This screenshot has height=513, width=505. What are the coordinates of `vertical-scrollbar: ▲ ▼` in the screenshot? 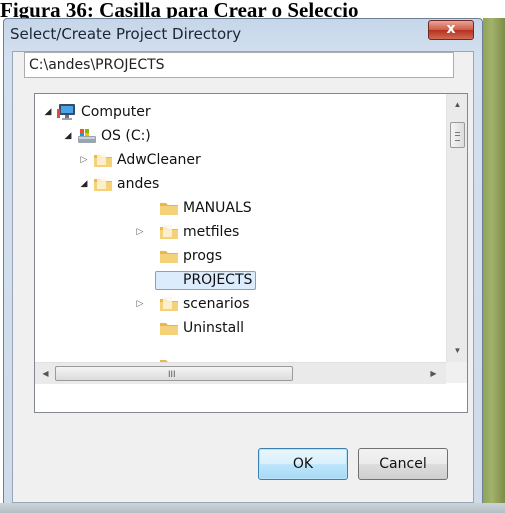 It's located at (456, 228).